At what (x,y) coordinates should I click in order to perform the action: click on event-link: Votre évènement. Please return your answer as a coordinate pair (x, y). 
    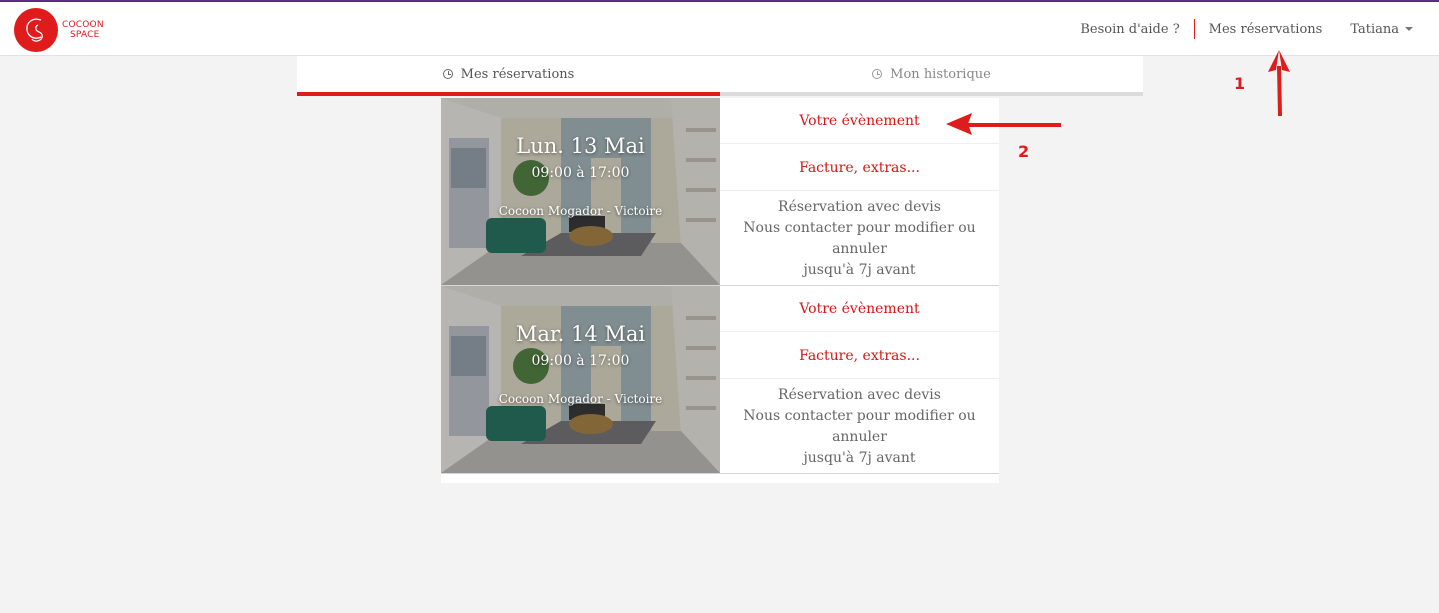
    Looking at the image, I should click on (859, 309).